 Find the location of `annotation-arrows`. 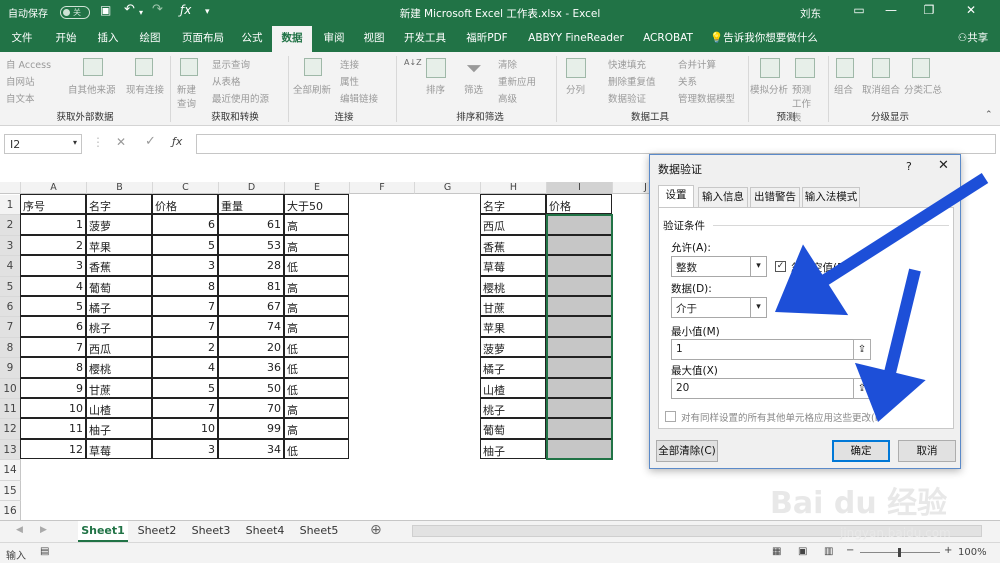

annotation-arrows is located at coordinates (882, 297).